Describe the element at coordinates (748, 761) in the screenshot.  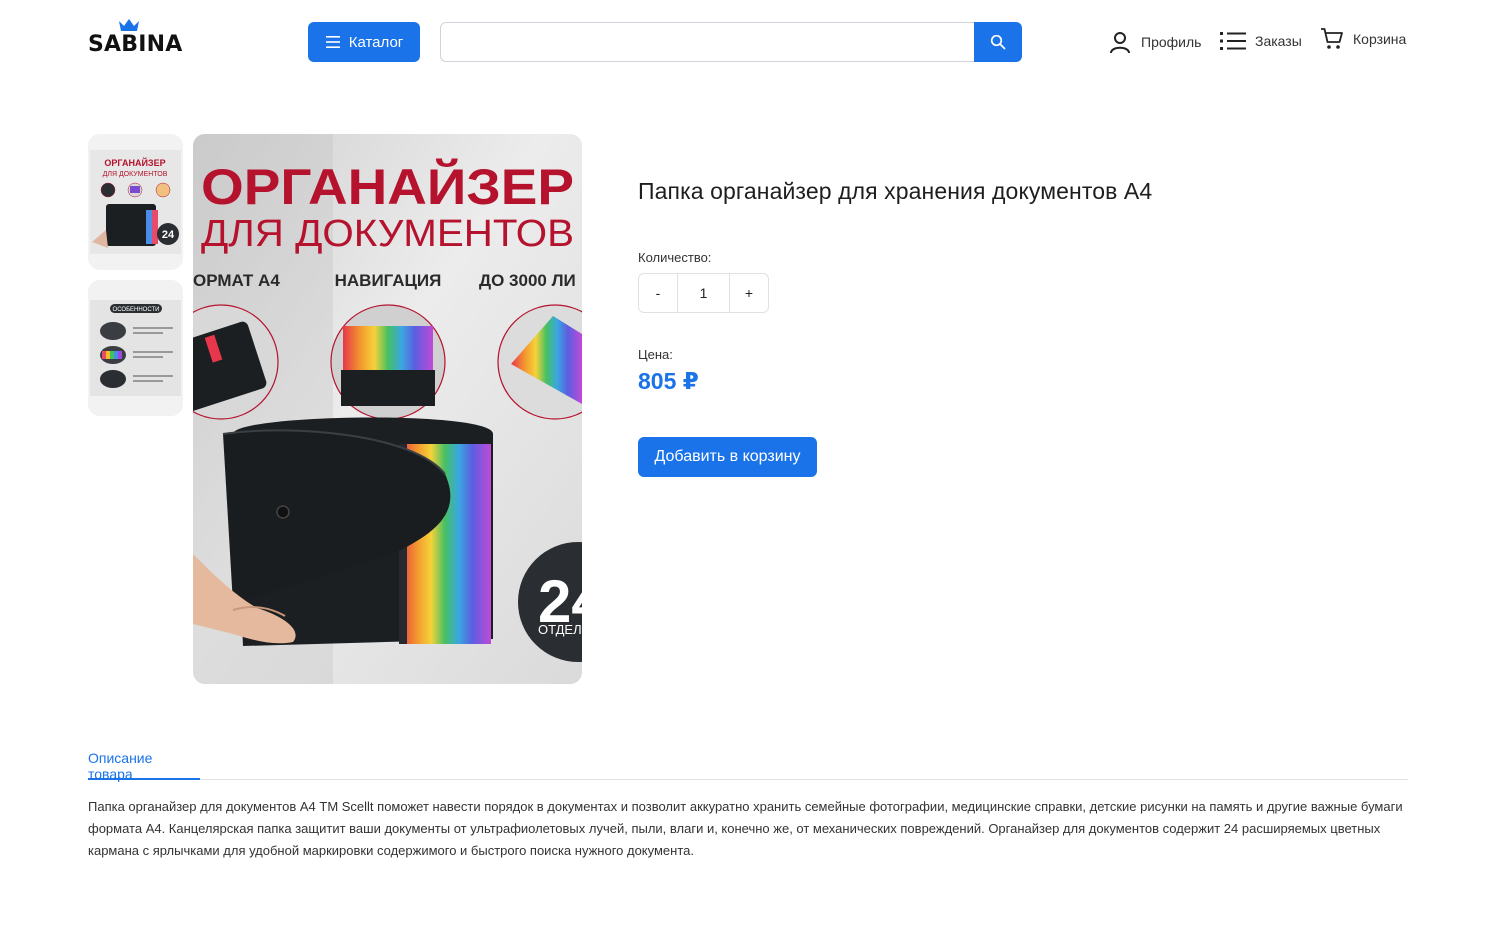
I see `product-tabs: Описание товара` at that location.